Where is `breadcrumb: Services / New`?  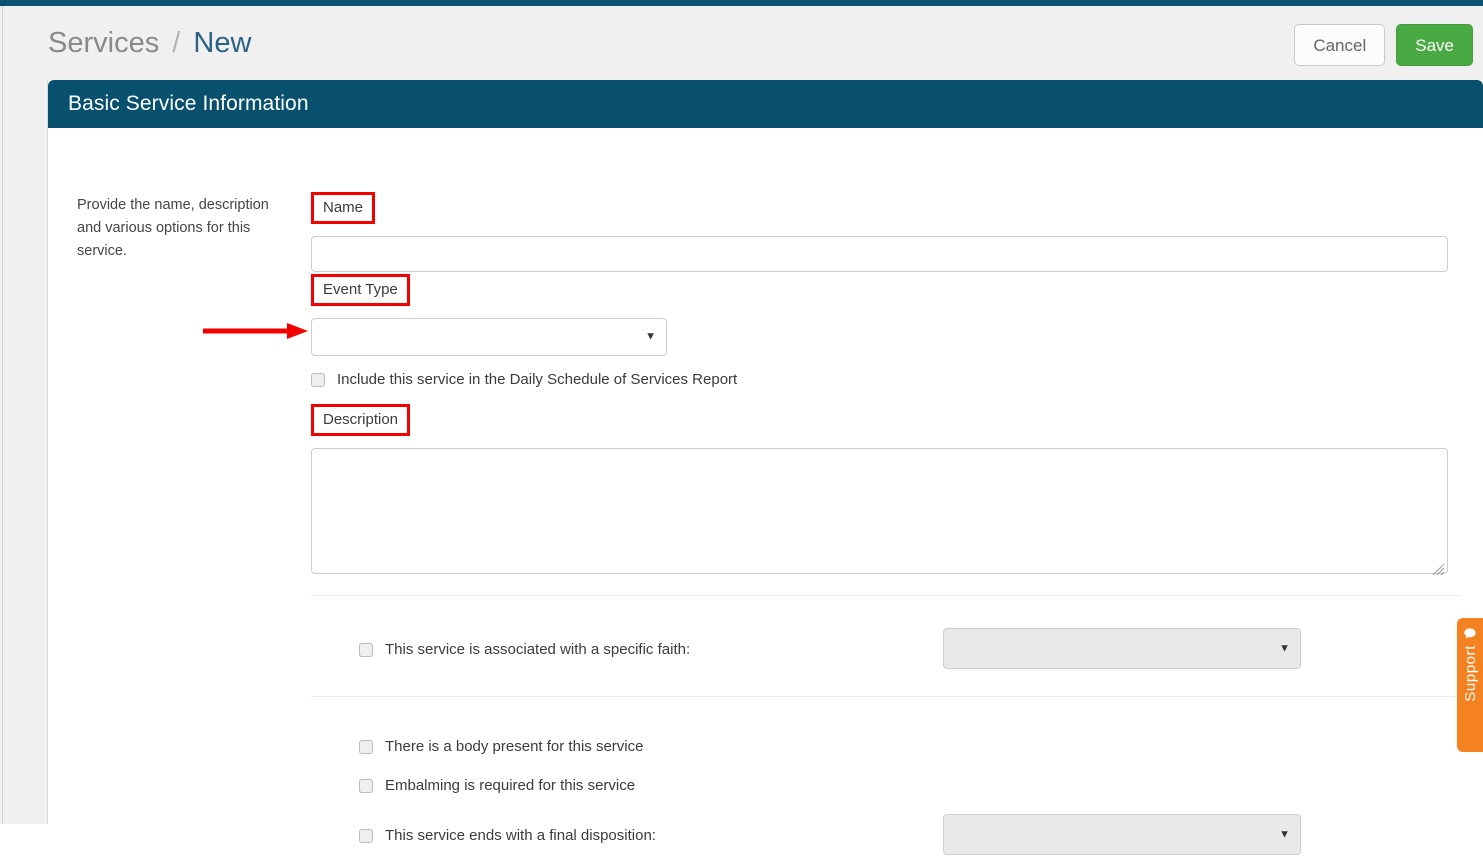 breadcrumb: Services / New is located at coordinates (149, 43).